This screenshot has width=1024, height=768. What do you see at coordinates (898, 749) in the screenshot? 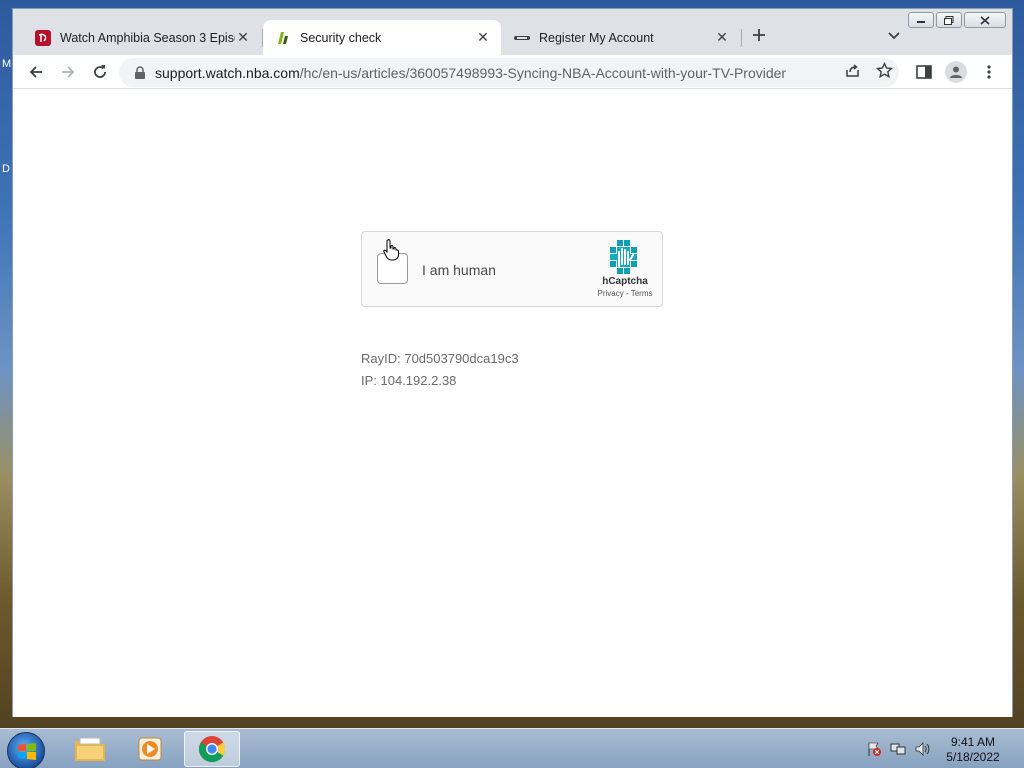
I see `network-icon` at bounding box center [898, 749].